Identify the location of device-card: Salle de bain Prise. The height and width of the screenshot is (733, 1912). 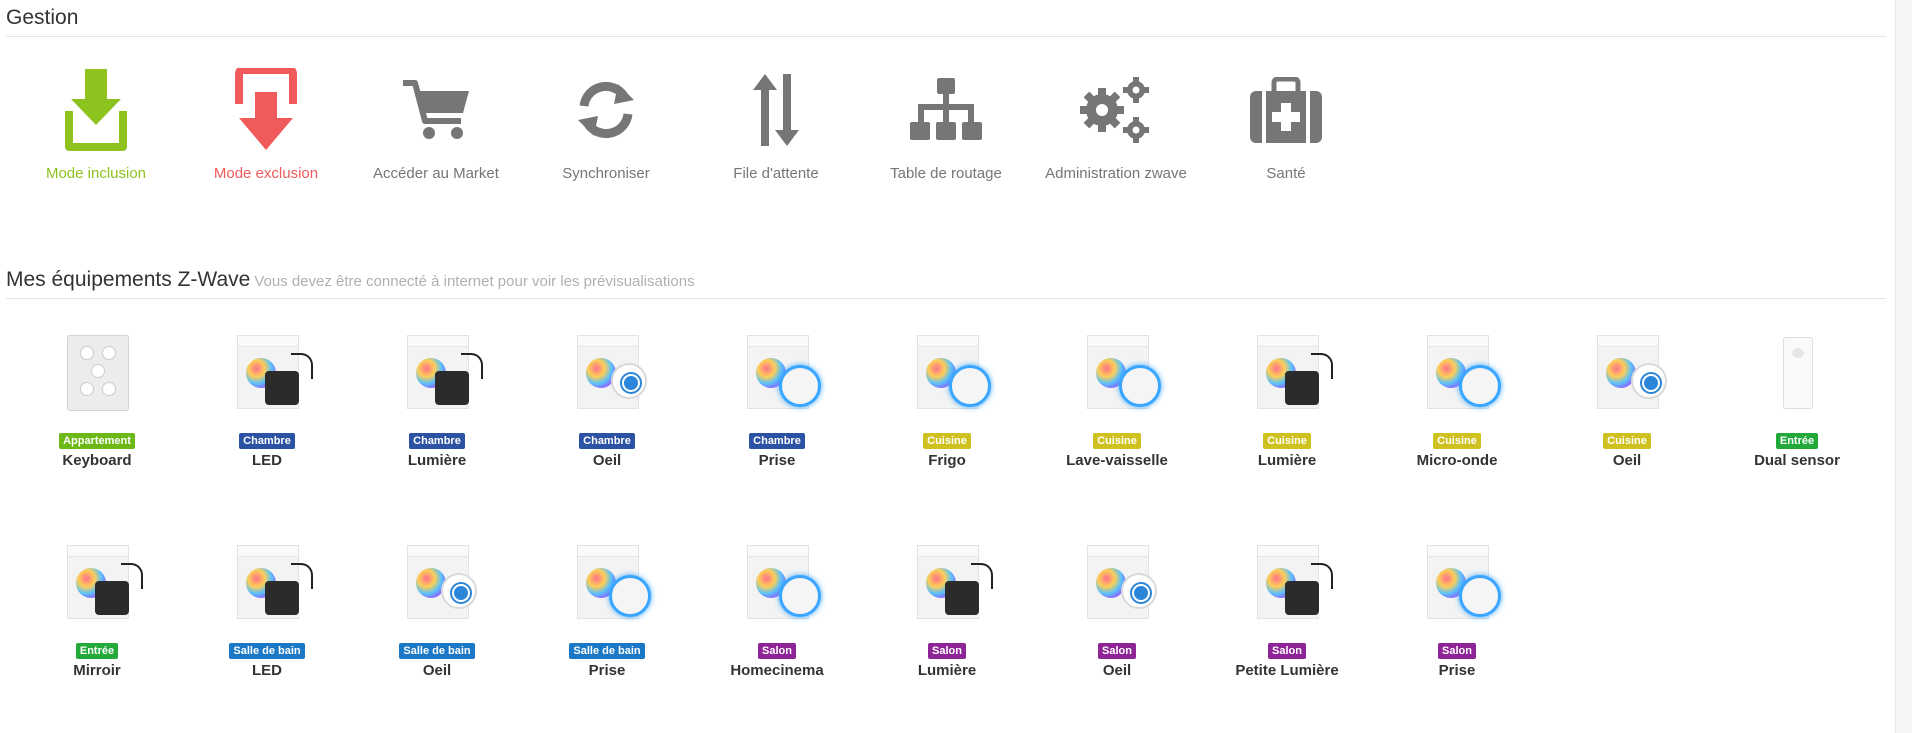
(607, 606).